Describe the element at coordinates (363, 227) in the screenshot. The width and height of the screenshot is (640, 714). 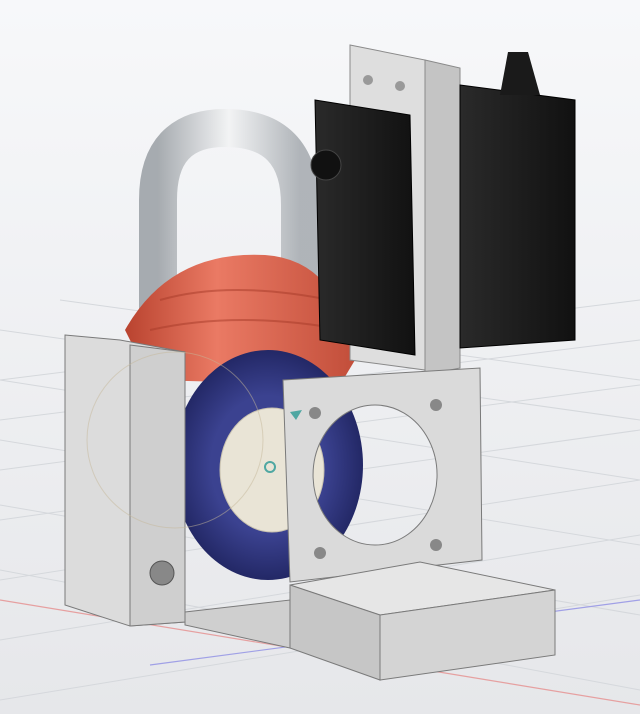
I see `servo-left` at that location.